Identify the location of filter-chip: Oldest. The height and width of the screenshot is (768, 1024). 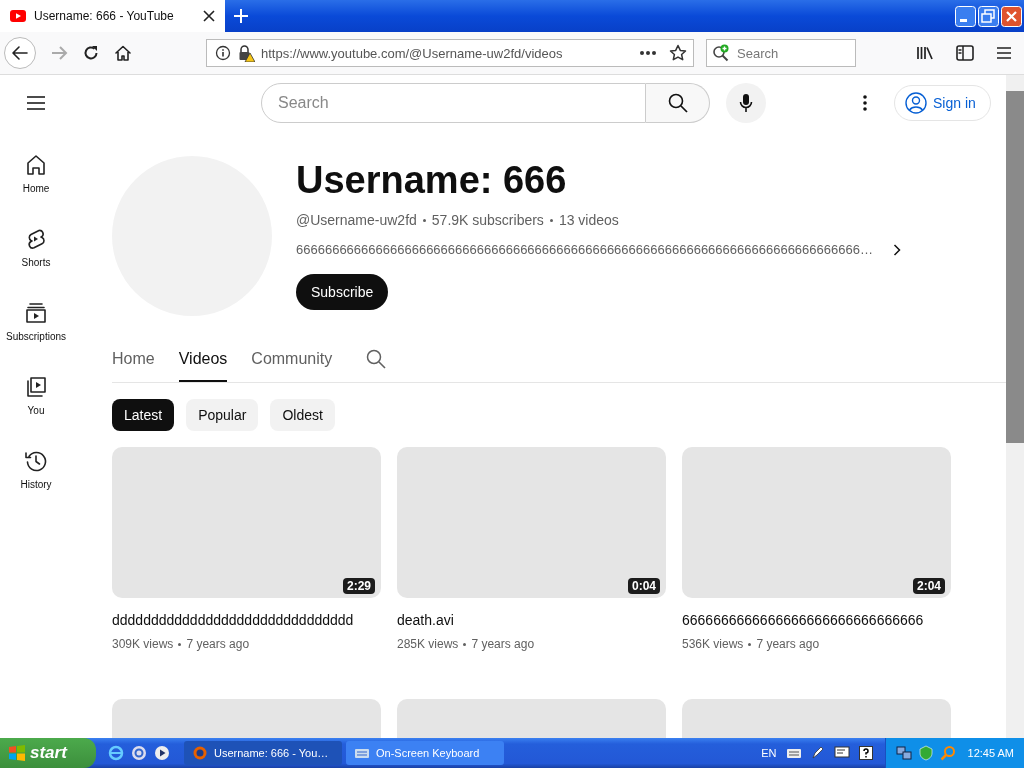
(302, 415).